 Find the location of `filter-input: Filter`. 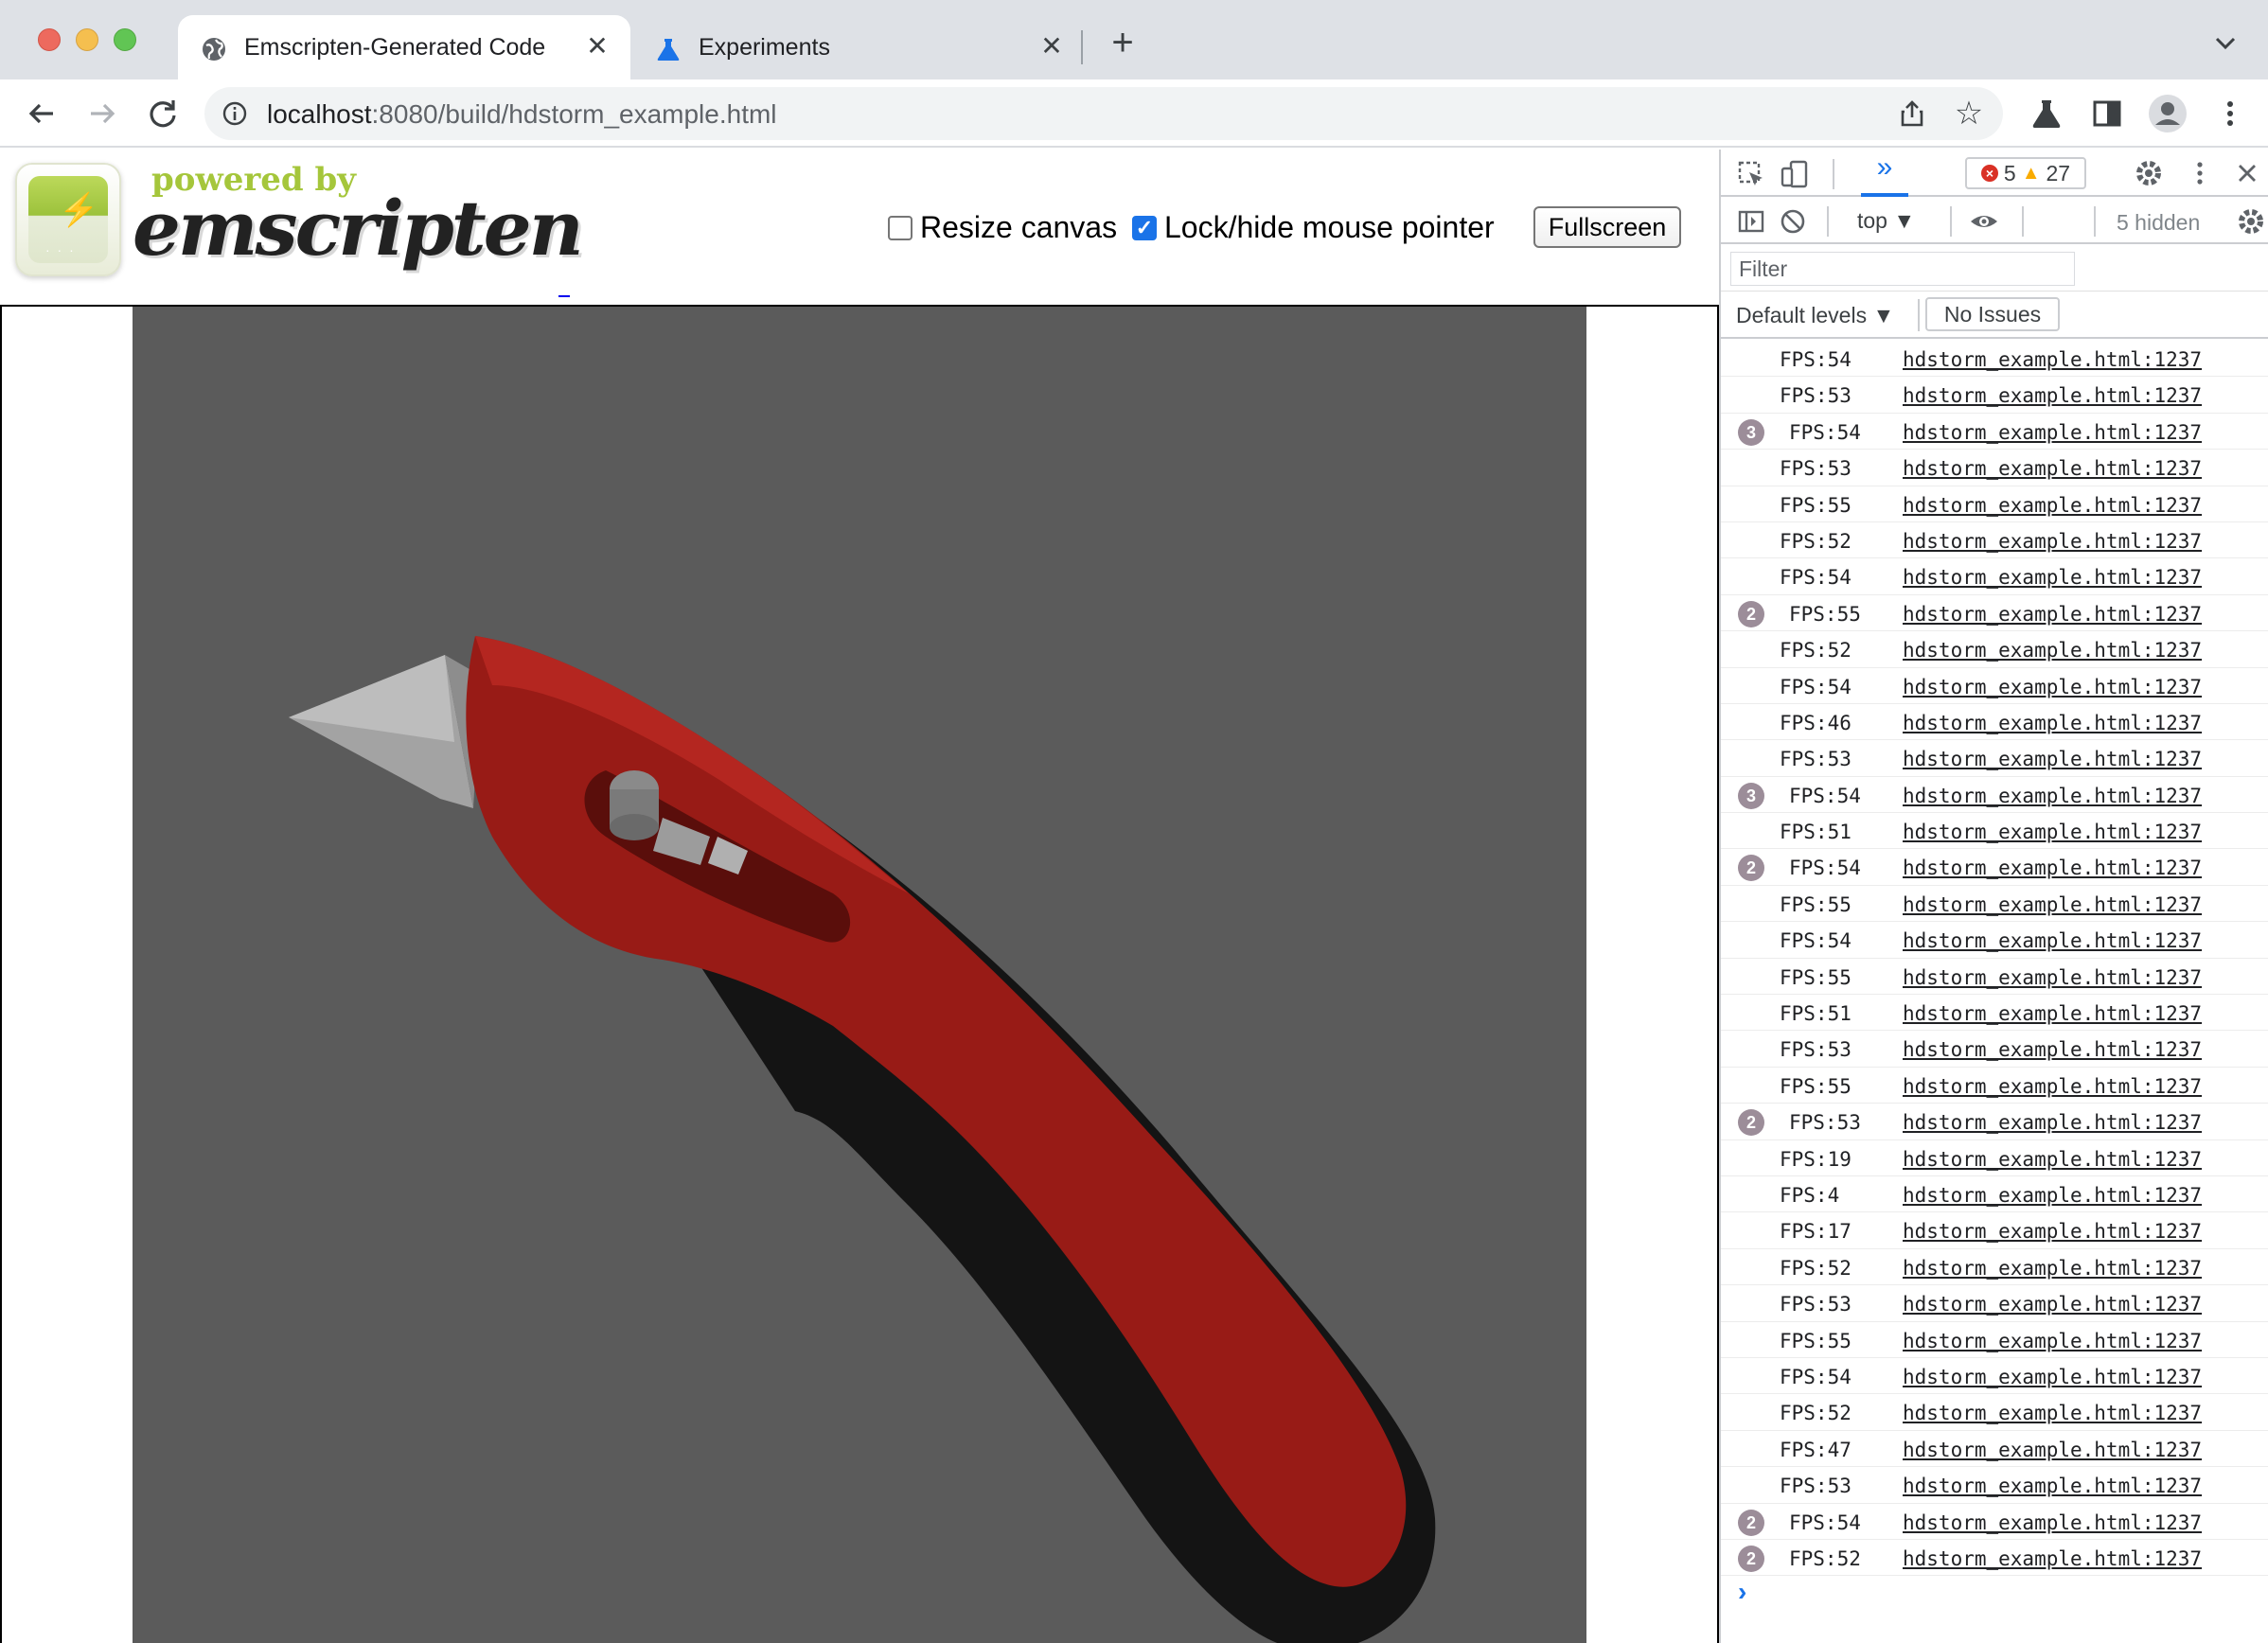

filter-input: Filter is located at coordinates (1902, 269).